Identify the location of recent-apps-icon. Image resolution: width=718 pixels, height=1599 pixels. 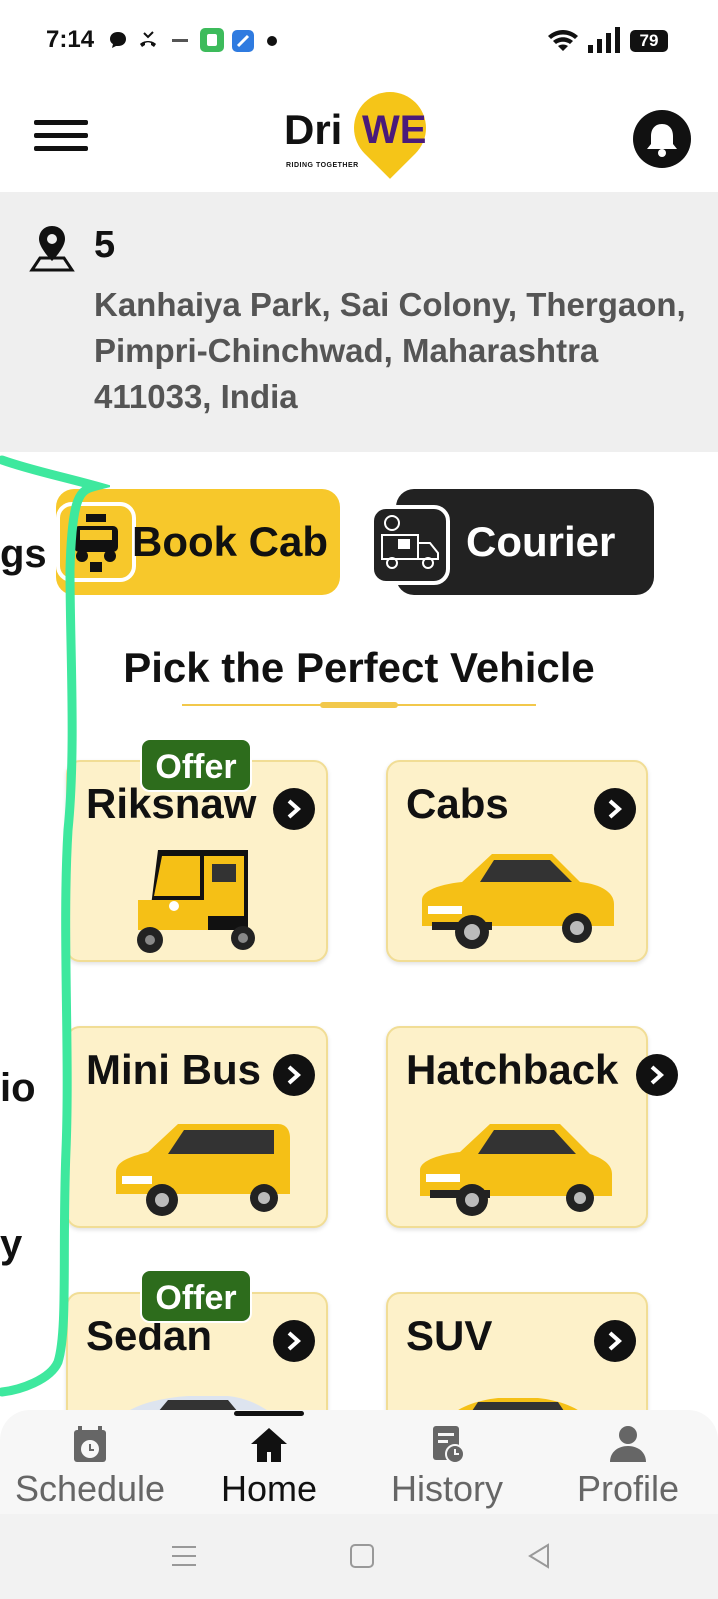
(184, 1556).